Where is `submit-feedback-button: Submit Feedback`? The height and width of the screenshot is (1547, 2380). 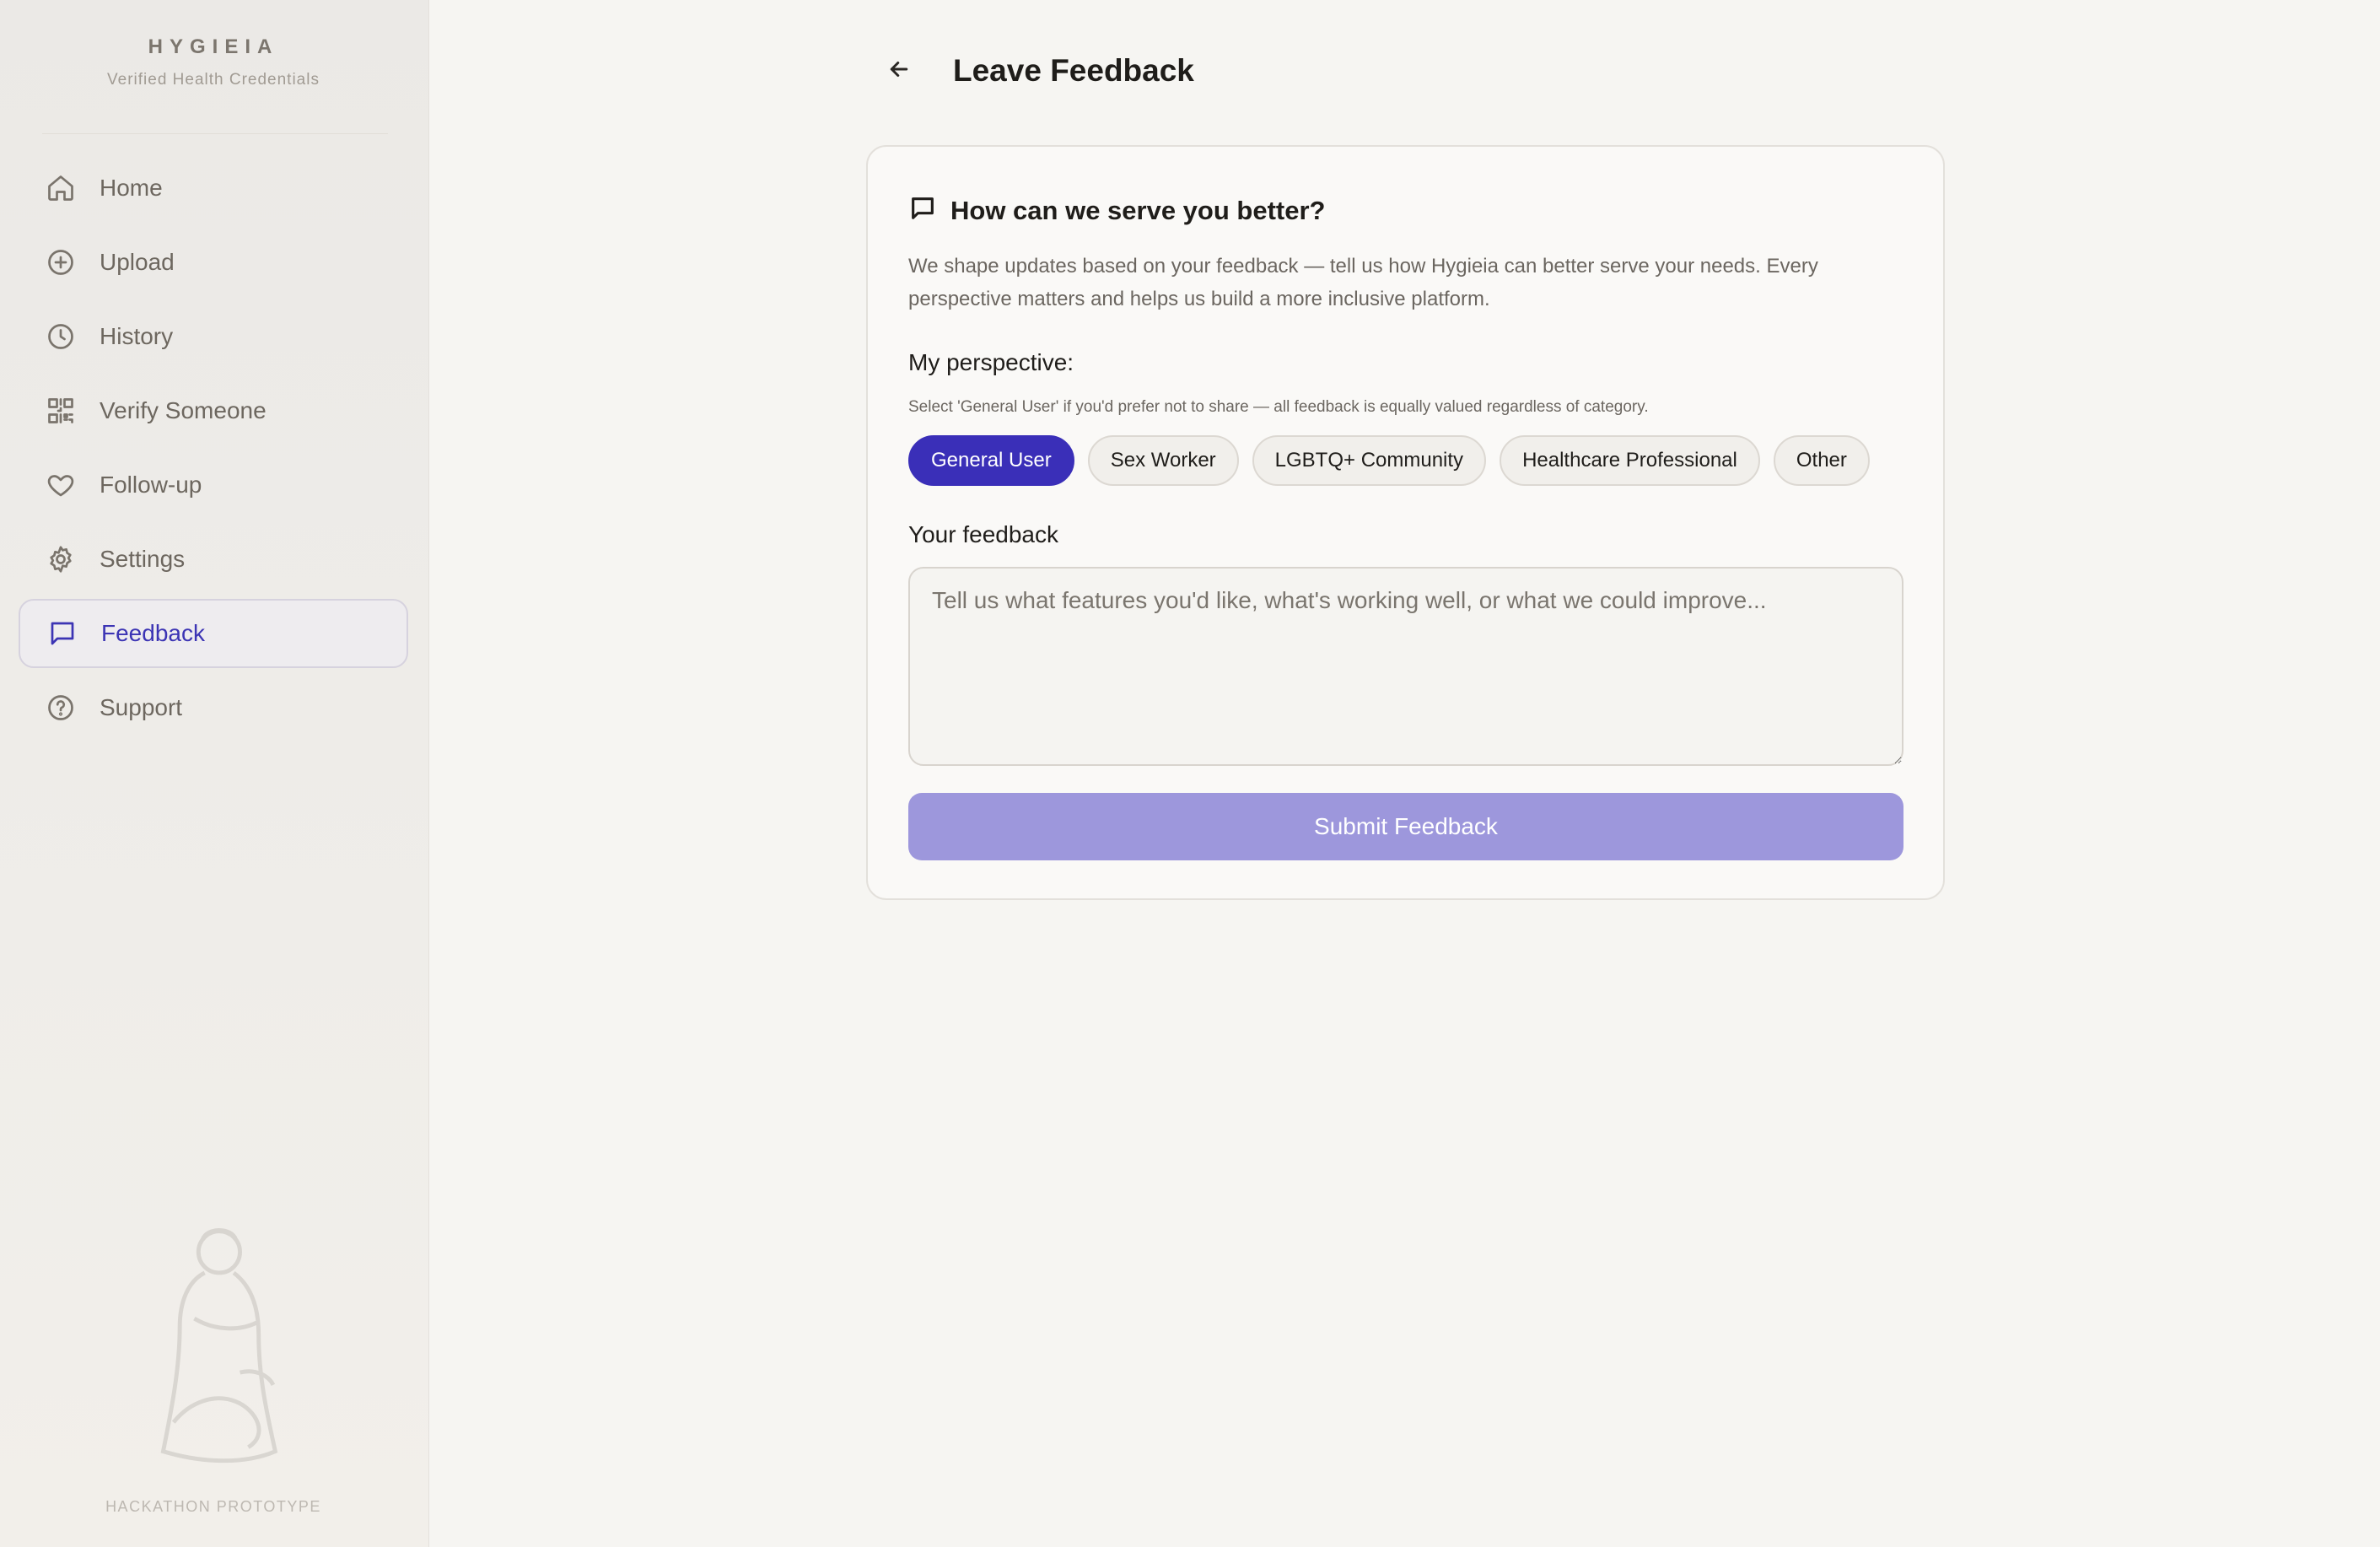 submit-feedback-button: Submit Feedback is located at coordinates (1405, 826).